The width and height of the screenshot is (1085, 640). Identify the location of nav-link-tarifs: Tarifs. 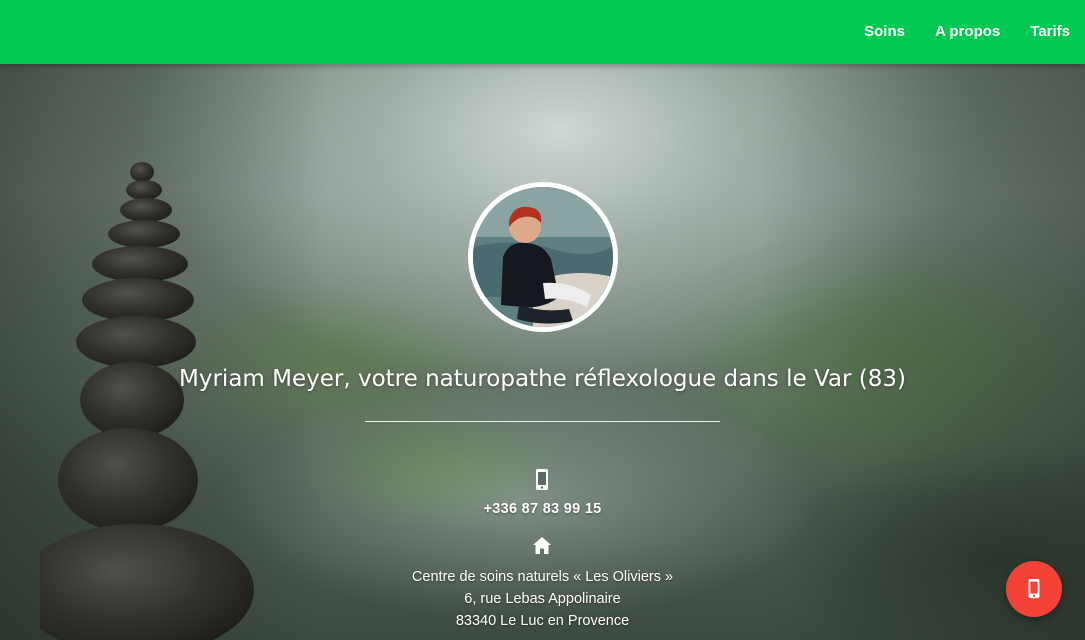
(1050, 32).